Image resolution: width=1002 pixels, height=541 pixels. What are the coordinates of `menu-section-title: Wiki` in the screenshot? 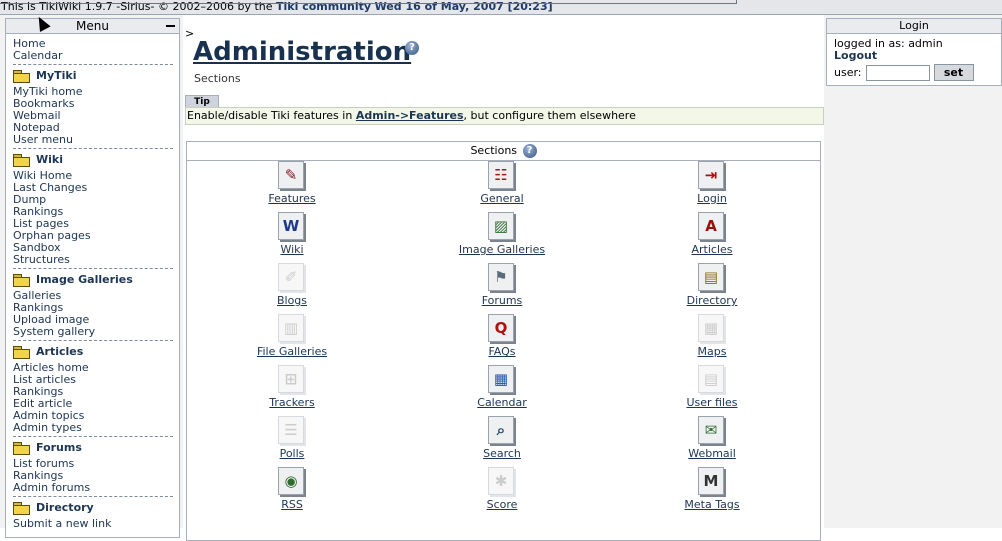 It's located at (49, 159).